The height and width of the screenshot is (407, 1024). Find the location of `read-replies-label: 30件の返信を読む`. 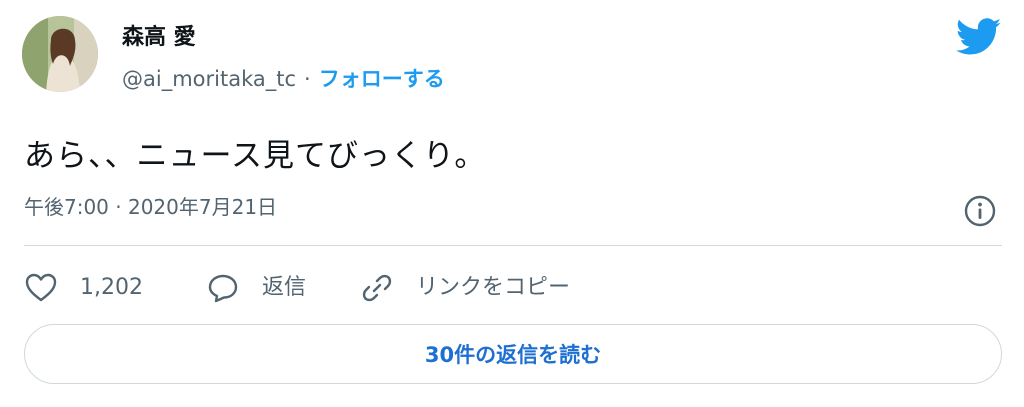

read-replies-label: 30件の返信を読む is located at coordinates (513, 355).